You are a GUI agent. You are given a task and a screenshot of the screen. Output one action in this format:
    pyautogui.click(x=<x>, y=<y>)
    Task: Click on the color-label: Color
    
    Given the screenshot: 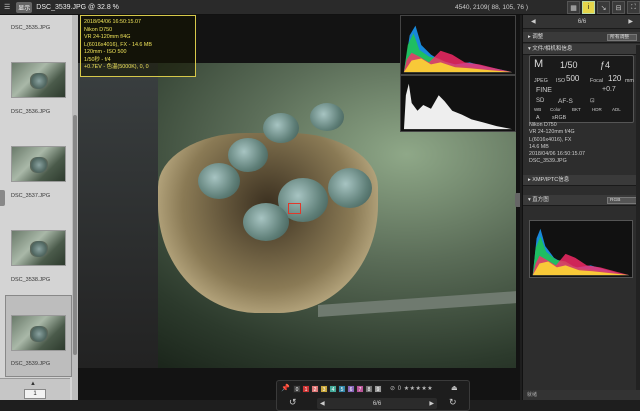 What is the action you would take?
    pyautogui.click(x=555, y=109)
    